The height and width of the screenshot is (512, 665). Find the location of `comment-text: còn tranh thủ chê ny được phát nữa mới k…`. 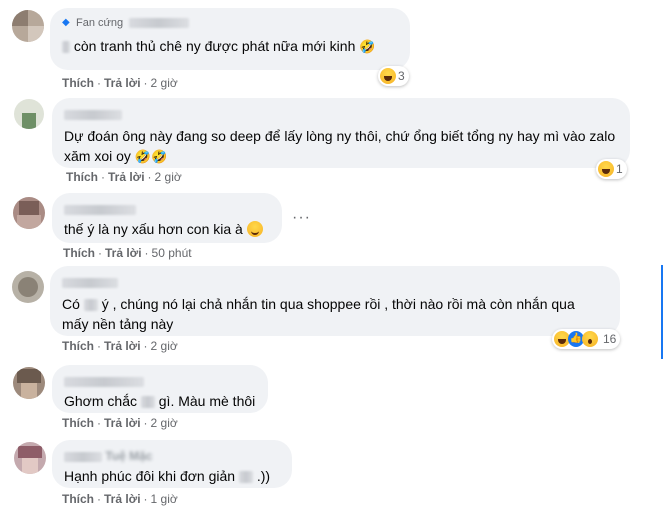

comment-text: còn tranh thủ chê ny được phát nữa mới k… is located at coordinates (230, 46).